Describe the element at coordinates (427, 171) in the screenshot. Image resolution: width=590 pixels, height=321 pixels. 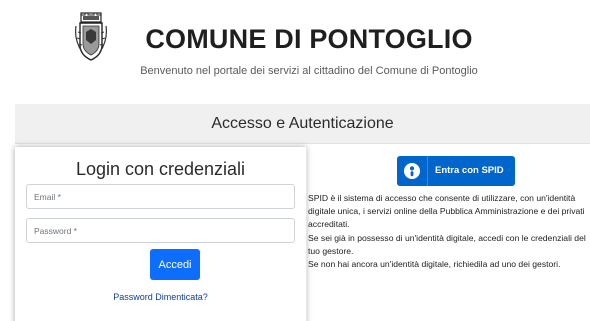
I see `spid-button-separator` at that location.